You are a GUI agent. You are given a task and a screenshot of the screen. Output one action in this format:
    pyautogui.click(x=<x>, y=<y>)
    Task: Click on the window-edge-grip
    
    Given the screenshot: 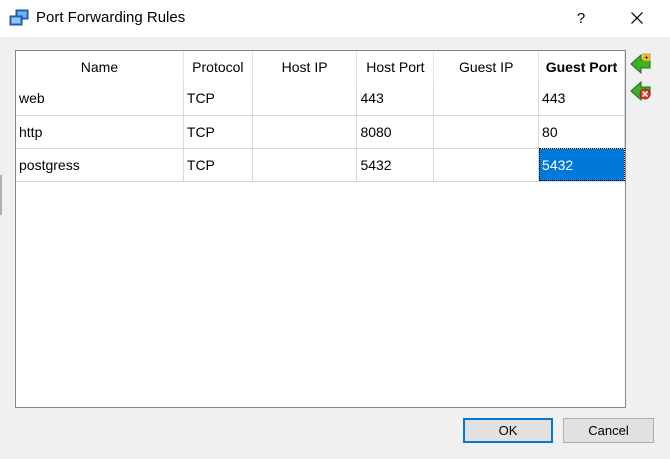 What is the action you would take?
    pyautogui.click(x=1, y=195)
    